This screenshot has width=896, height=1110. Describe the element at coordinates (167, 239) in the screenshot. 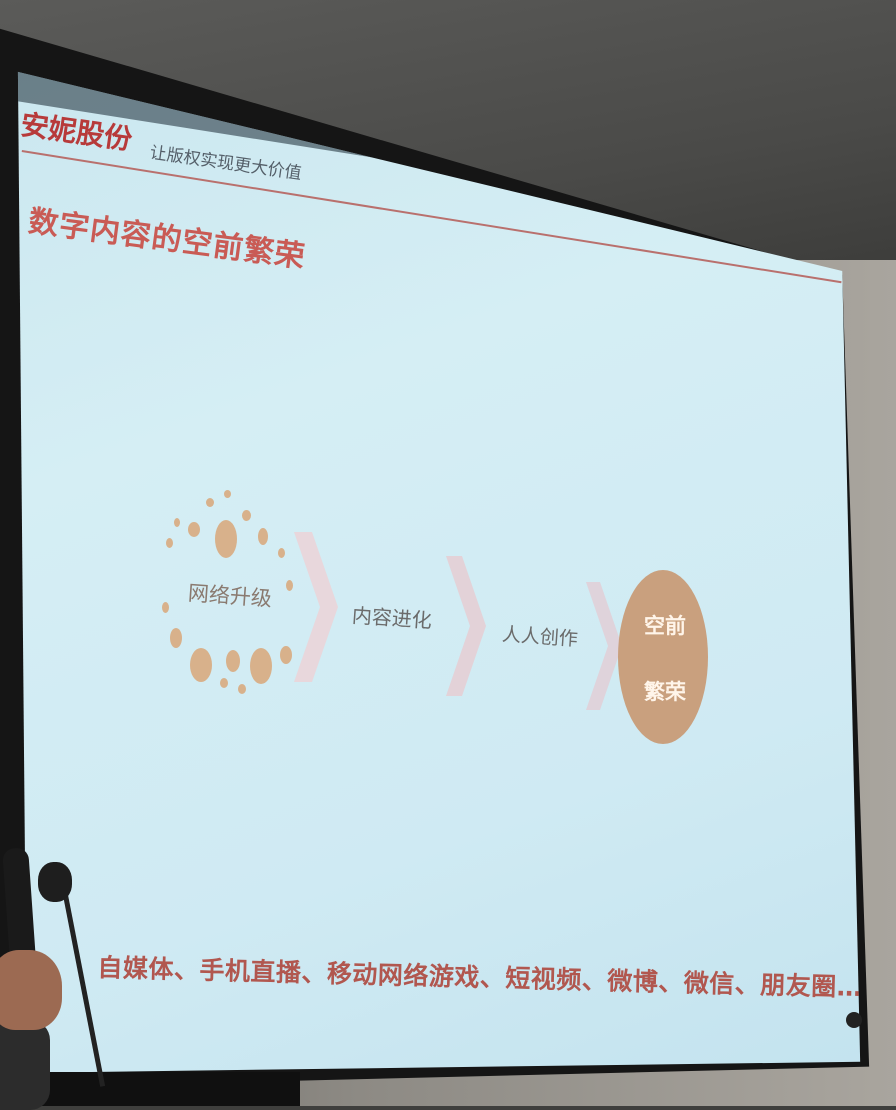

I see `slide-title: 数字内容的空前繁荣` at that location.